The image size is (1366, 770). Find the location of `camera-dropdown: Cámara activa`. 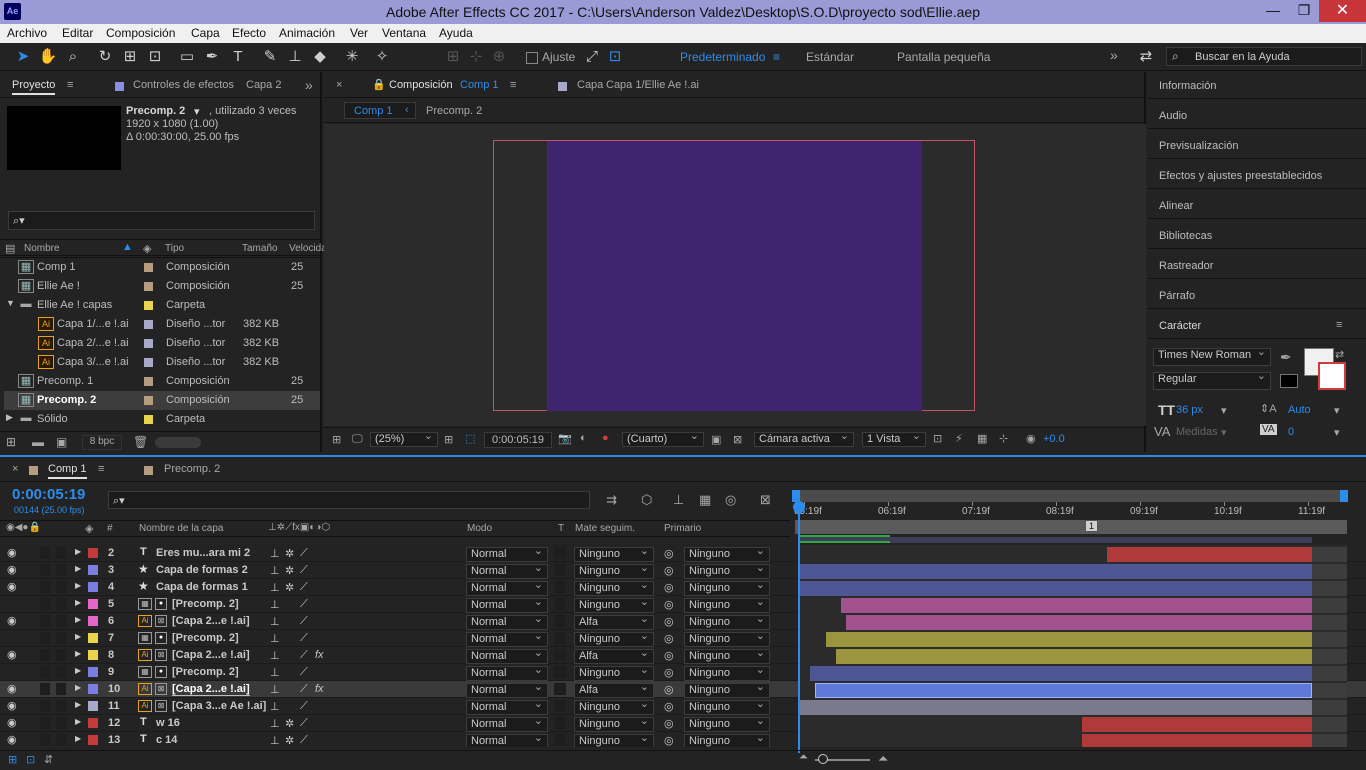

camera-dropdown: Cámara activa is located at coordinates (804, 438).